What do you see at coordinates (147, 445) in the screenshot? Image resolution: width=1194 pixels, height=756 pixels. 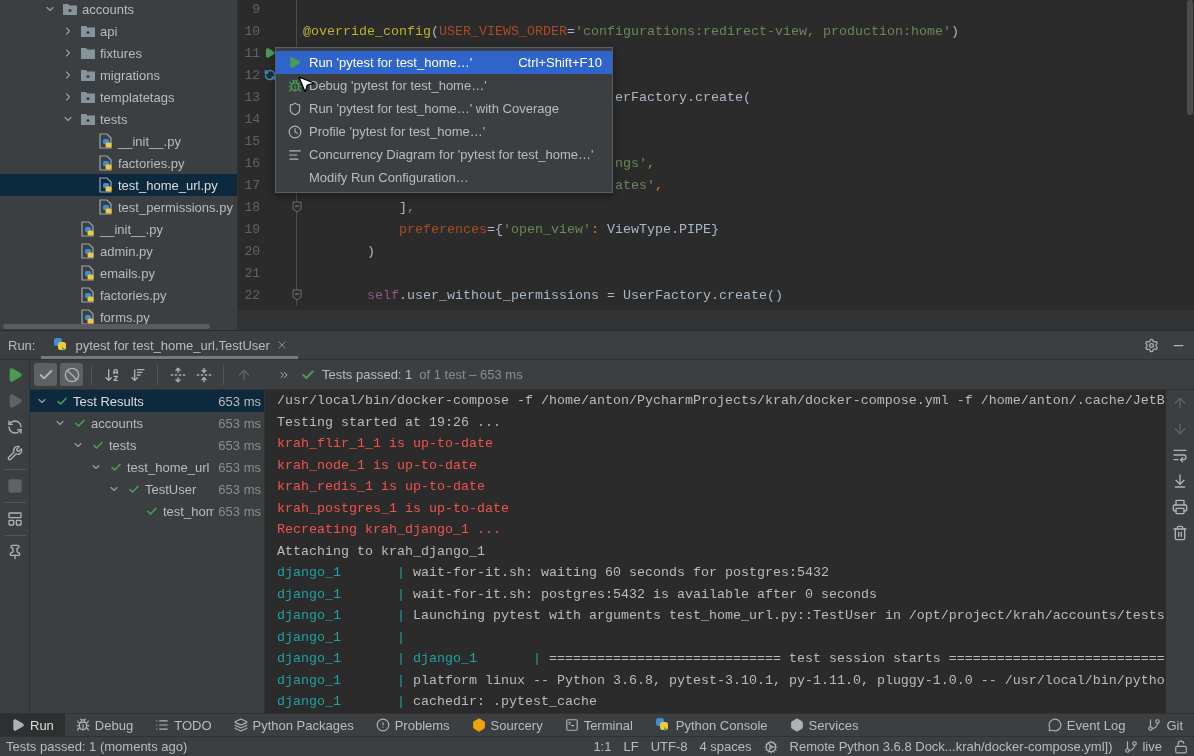 I see `test-tree-item: tests 653 ms` at bounding box center [147, 445].